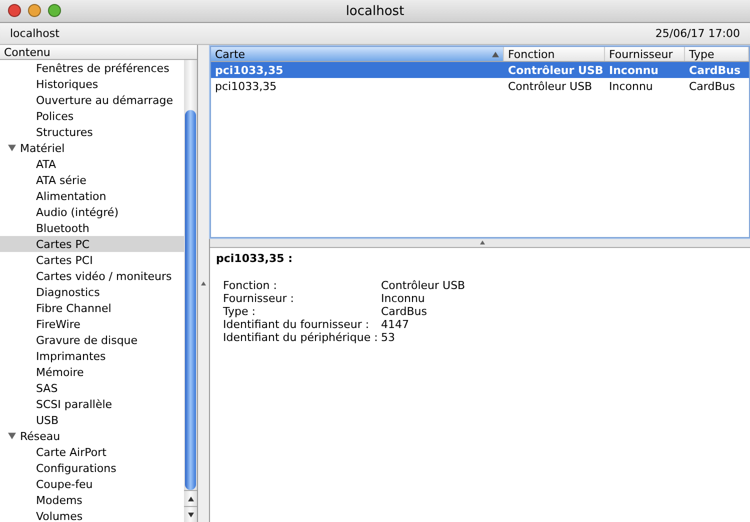 This screenshot has height=522, width=750. Describe the element at coordinates (54, 10) in the screenshot. I see `zoom-button` at that location.